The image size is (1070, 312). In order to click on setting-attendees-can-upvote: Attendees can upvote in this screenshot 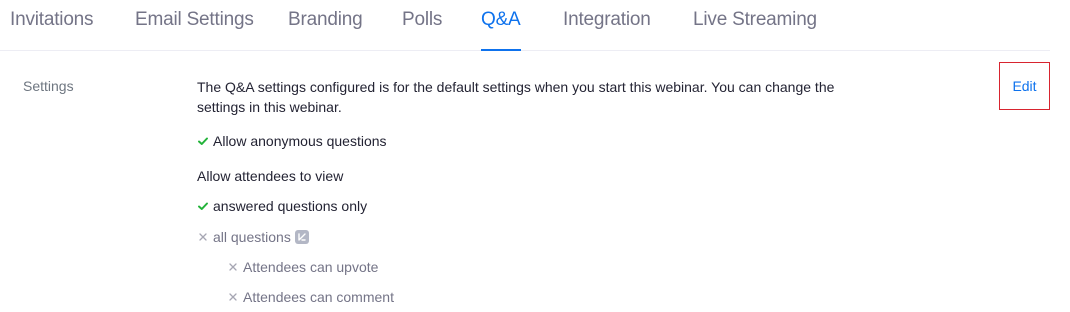, I will do `click(302, 267)`.